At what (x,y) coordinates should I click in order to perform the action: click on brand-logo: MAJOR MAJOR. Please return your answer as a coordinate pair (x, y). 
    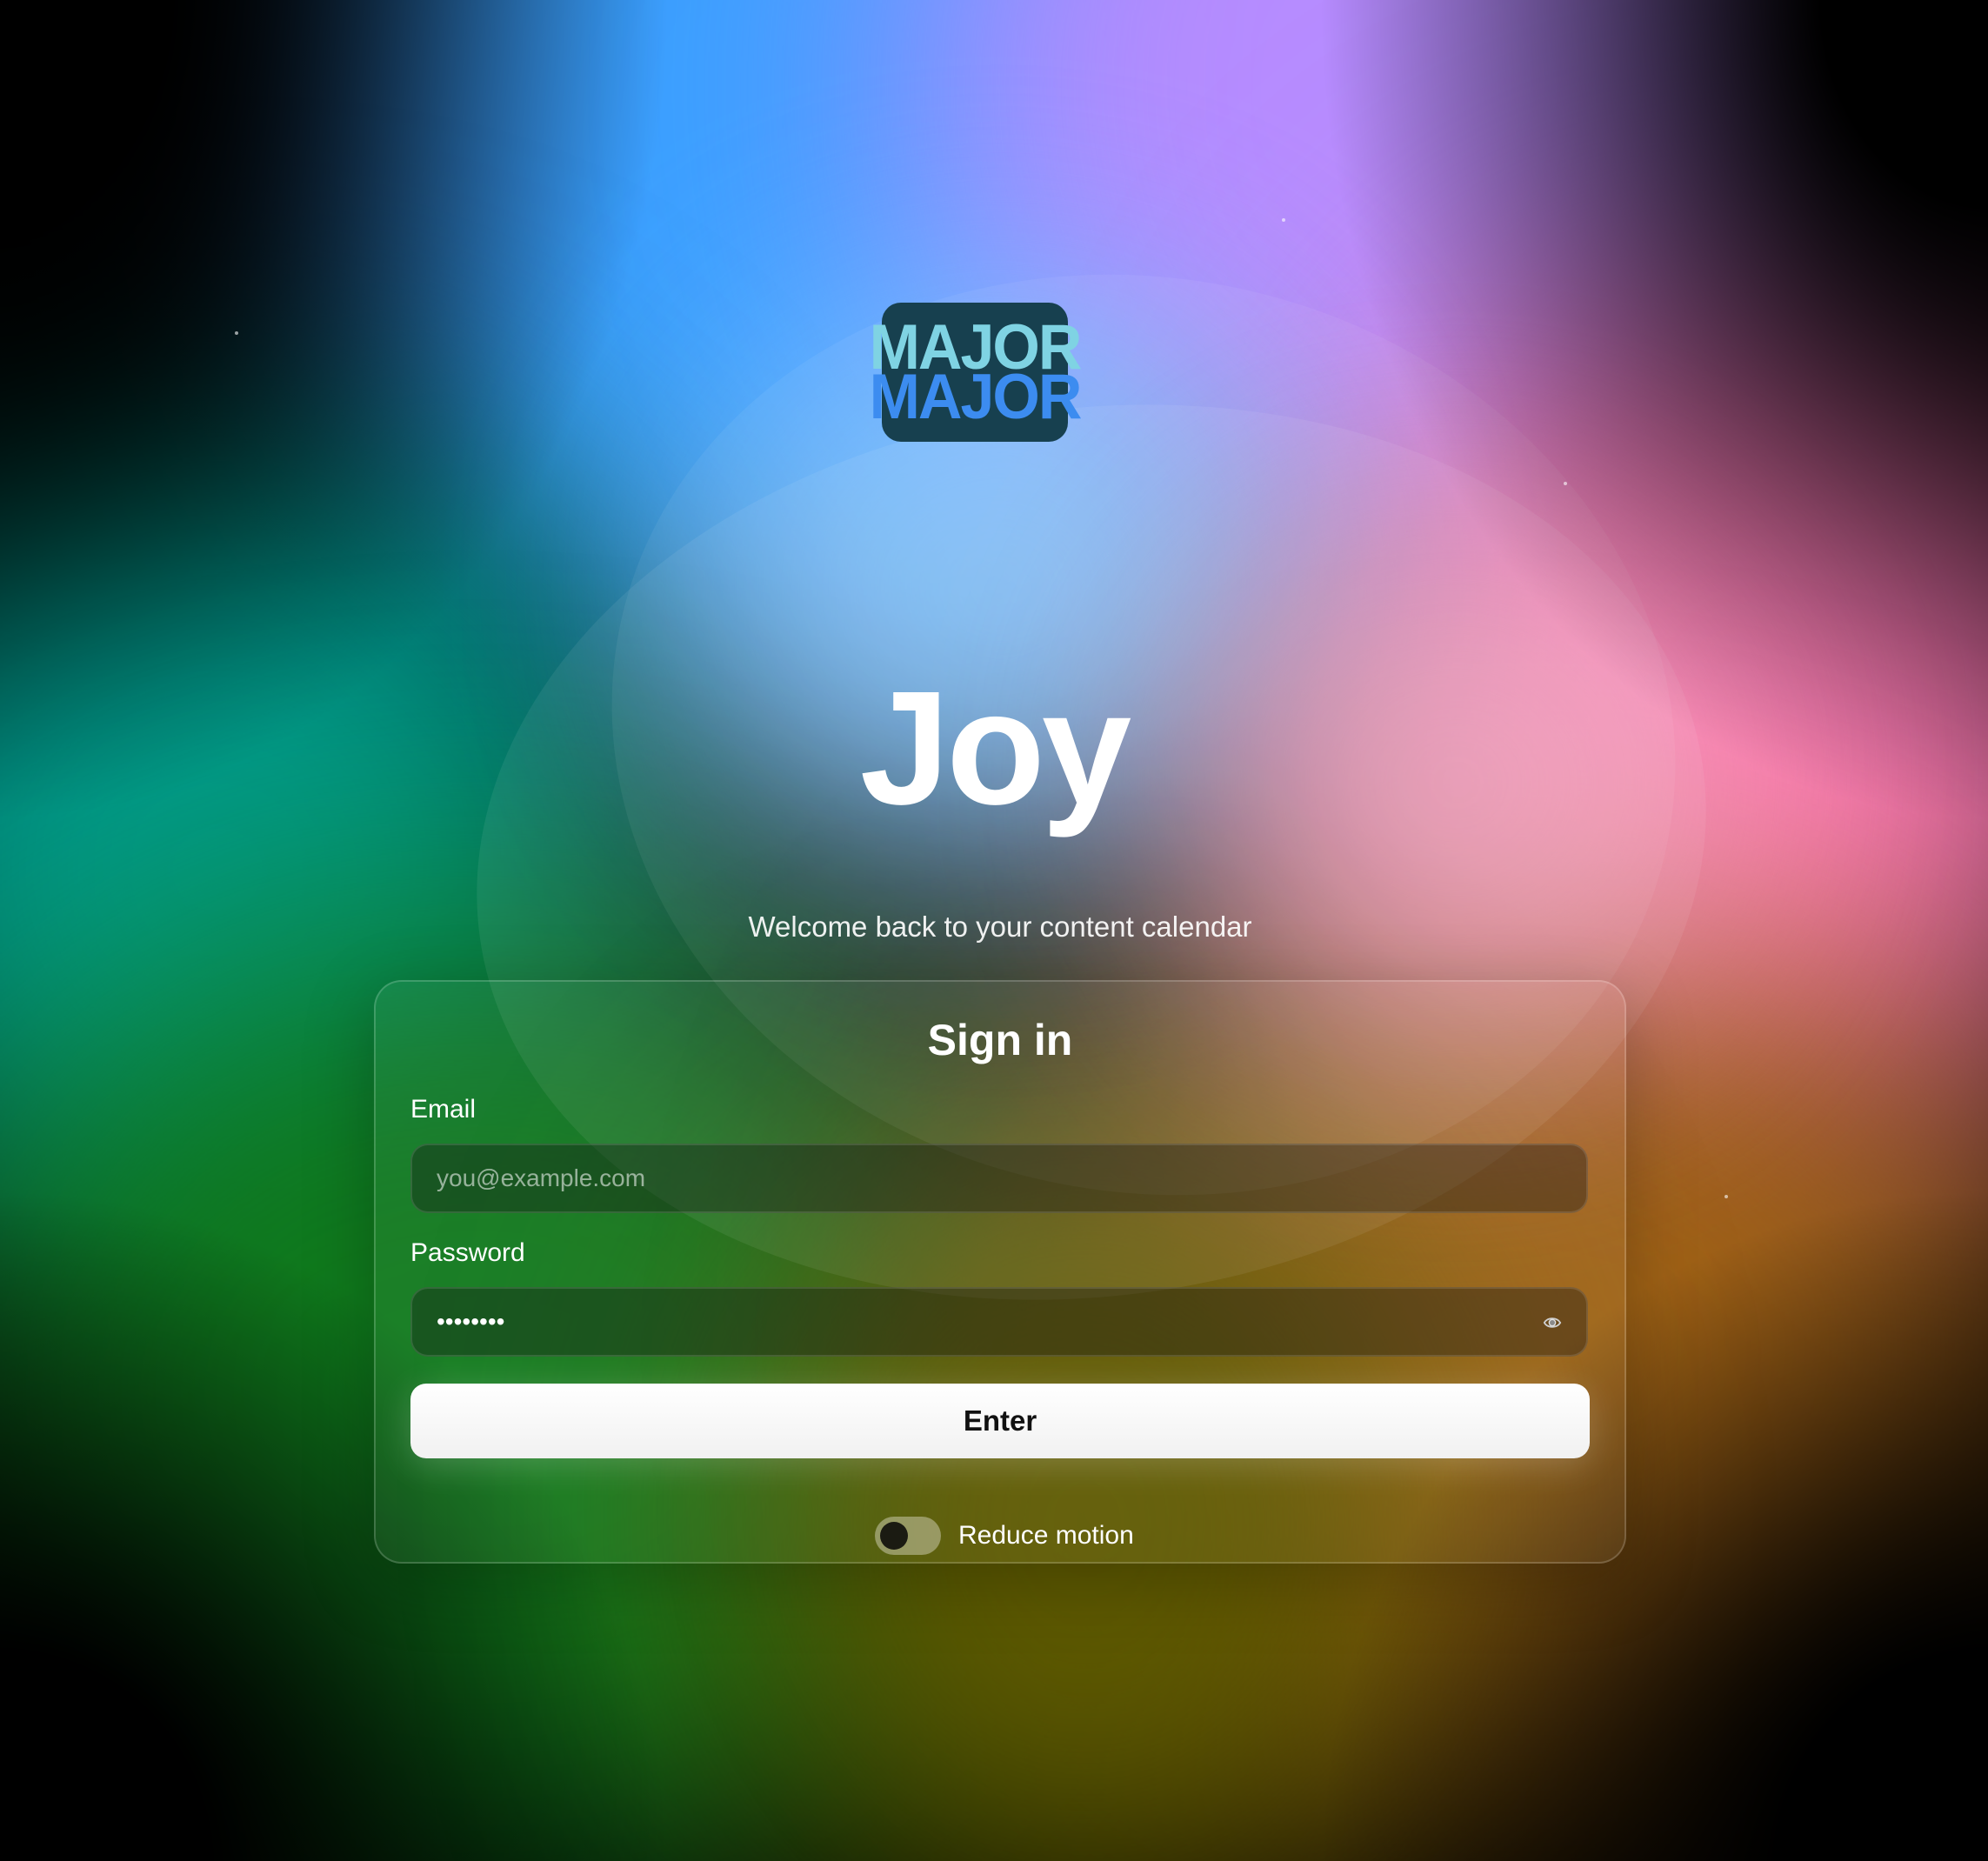
    Looking at the image, I should click on (976, 372).